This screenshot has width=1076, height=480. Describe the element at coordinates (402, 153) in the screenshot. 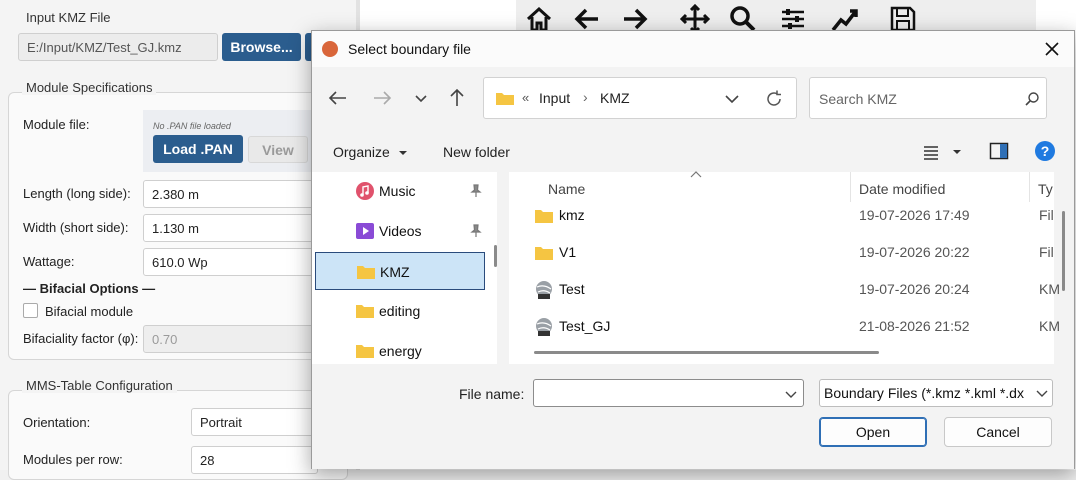

I see `caret-down-icon` at that location.